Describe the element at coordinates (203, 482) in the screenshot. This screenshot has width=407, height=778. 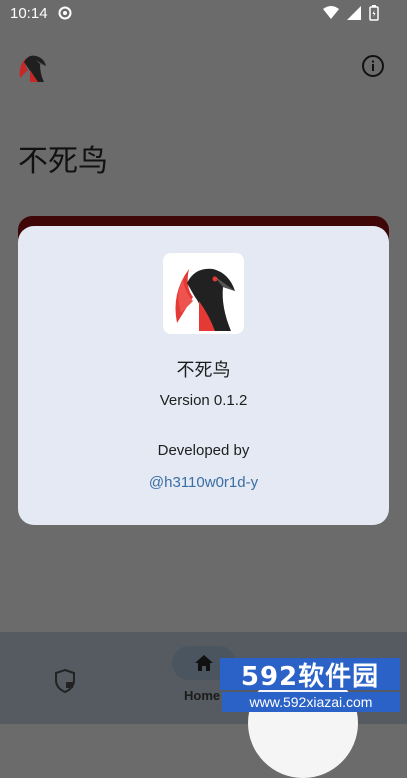
I see `developer-link: @h3110w0r1d-y` at that location.